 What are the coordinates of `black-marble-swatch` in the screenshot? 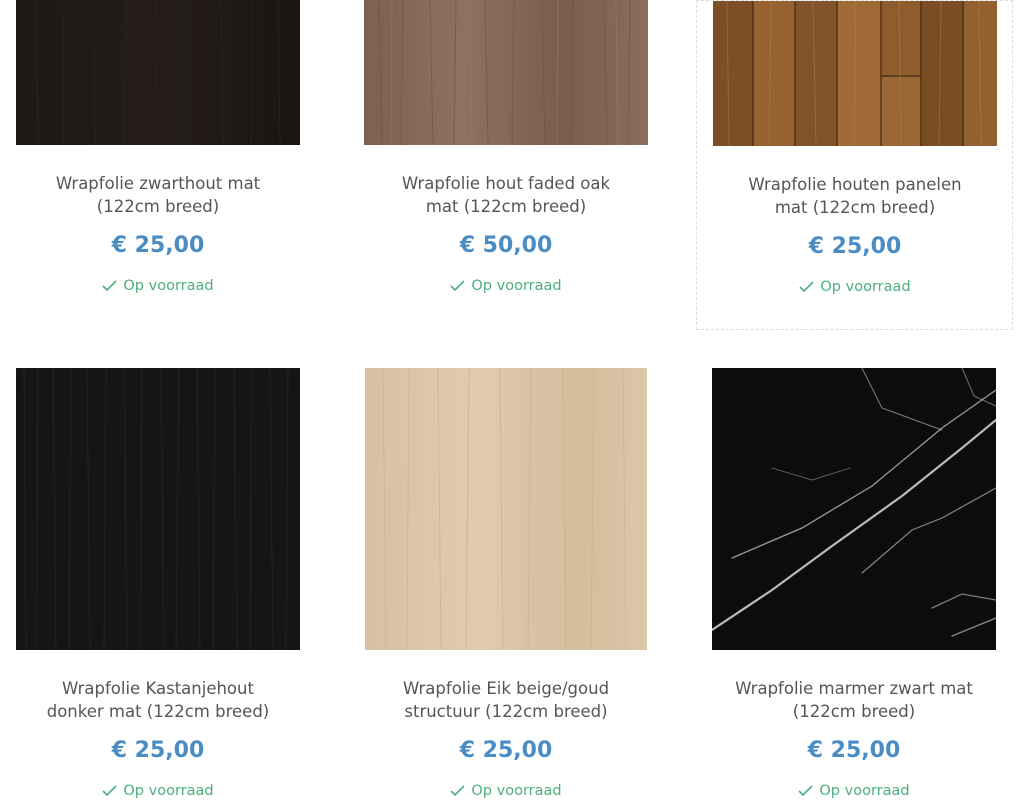 It's located at (854, 509).